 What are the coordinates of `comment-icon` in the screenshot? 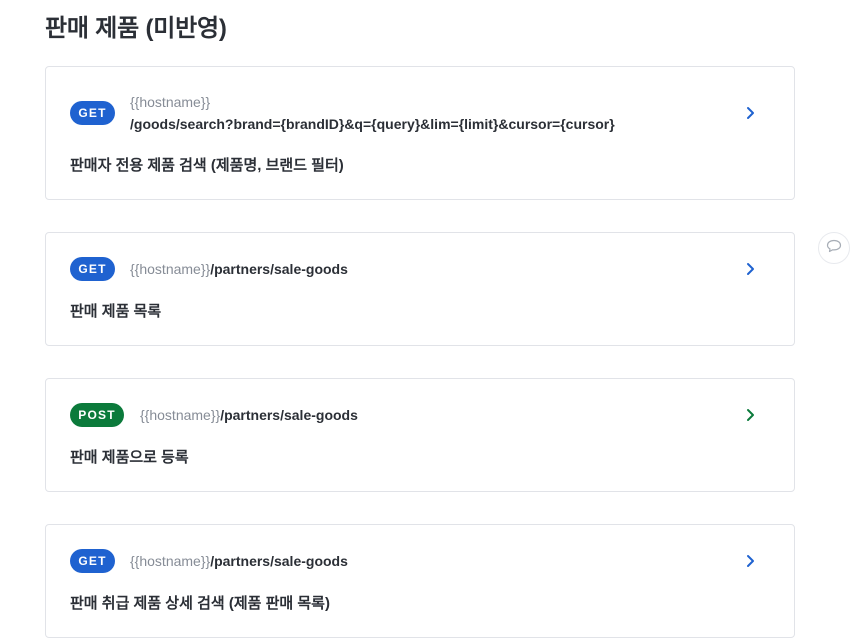 It's located at (834, 248).